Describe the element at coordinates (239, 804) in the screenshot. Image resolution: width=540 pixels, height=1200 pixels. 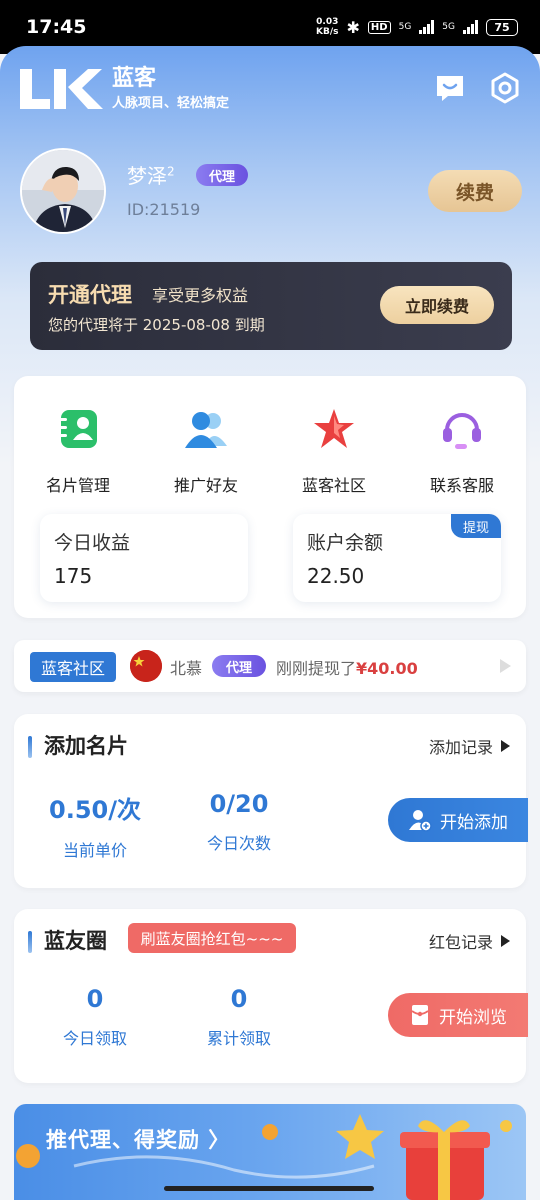
I see `count-value: 0/20` at that location.